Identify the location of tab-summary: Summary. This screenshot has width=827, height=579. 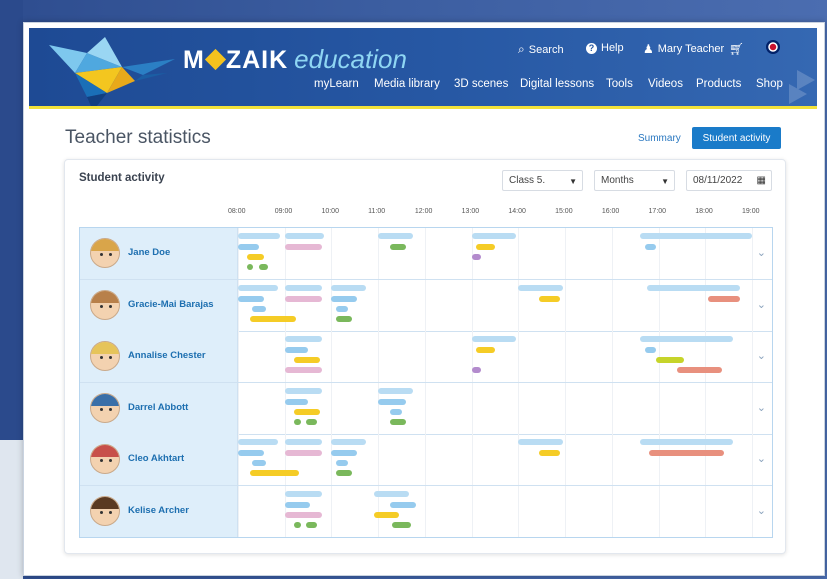
(659, 138).